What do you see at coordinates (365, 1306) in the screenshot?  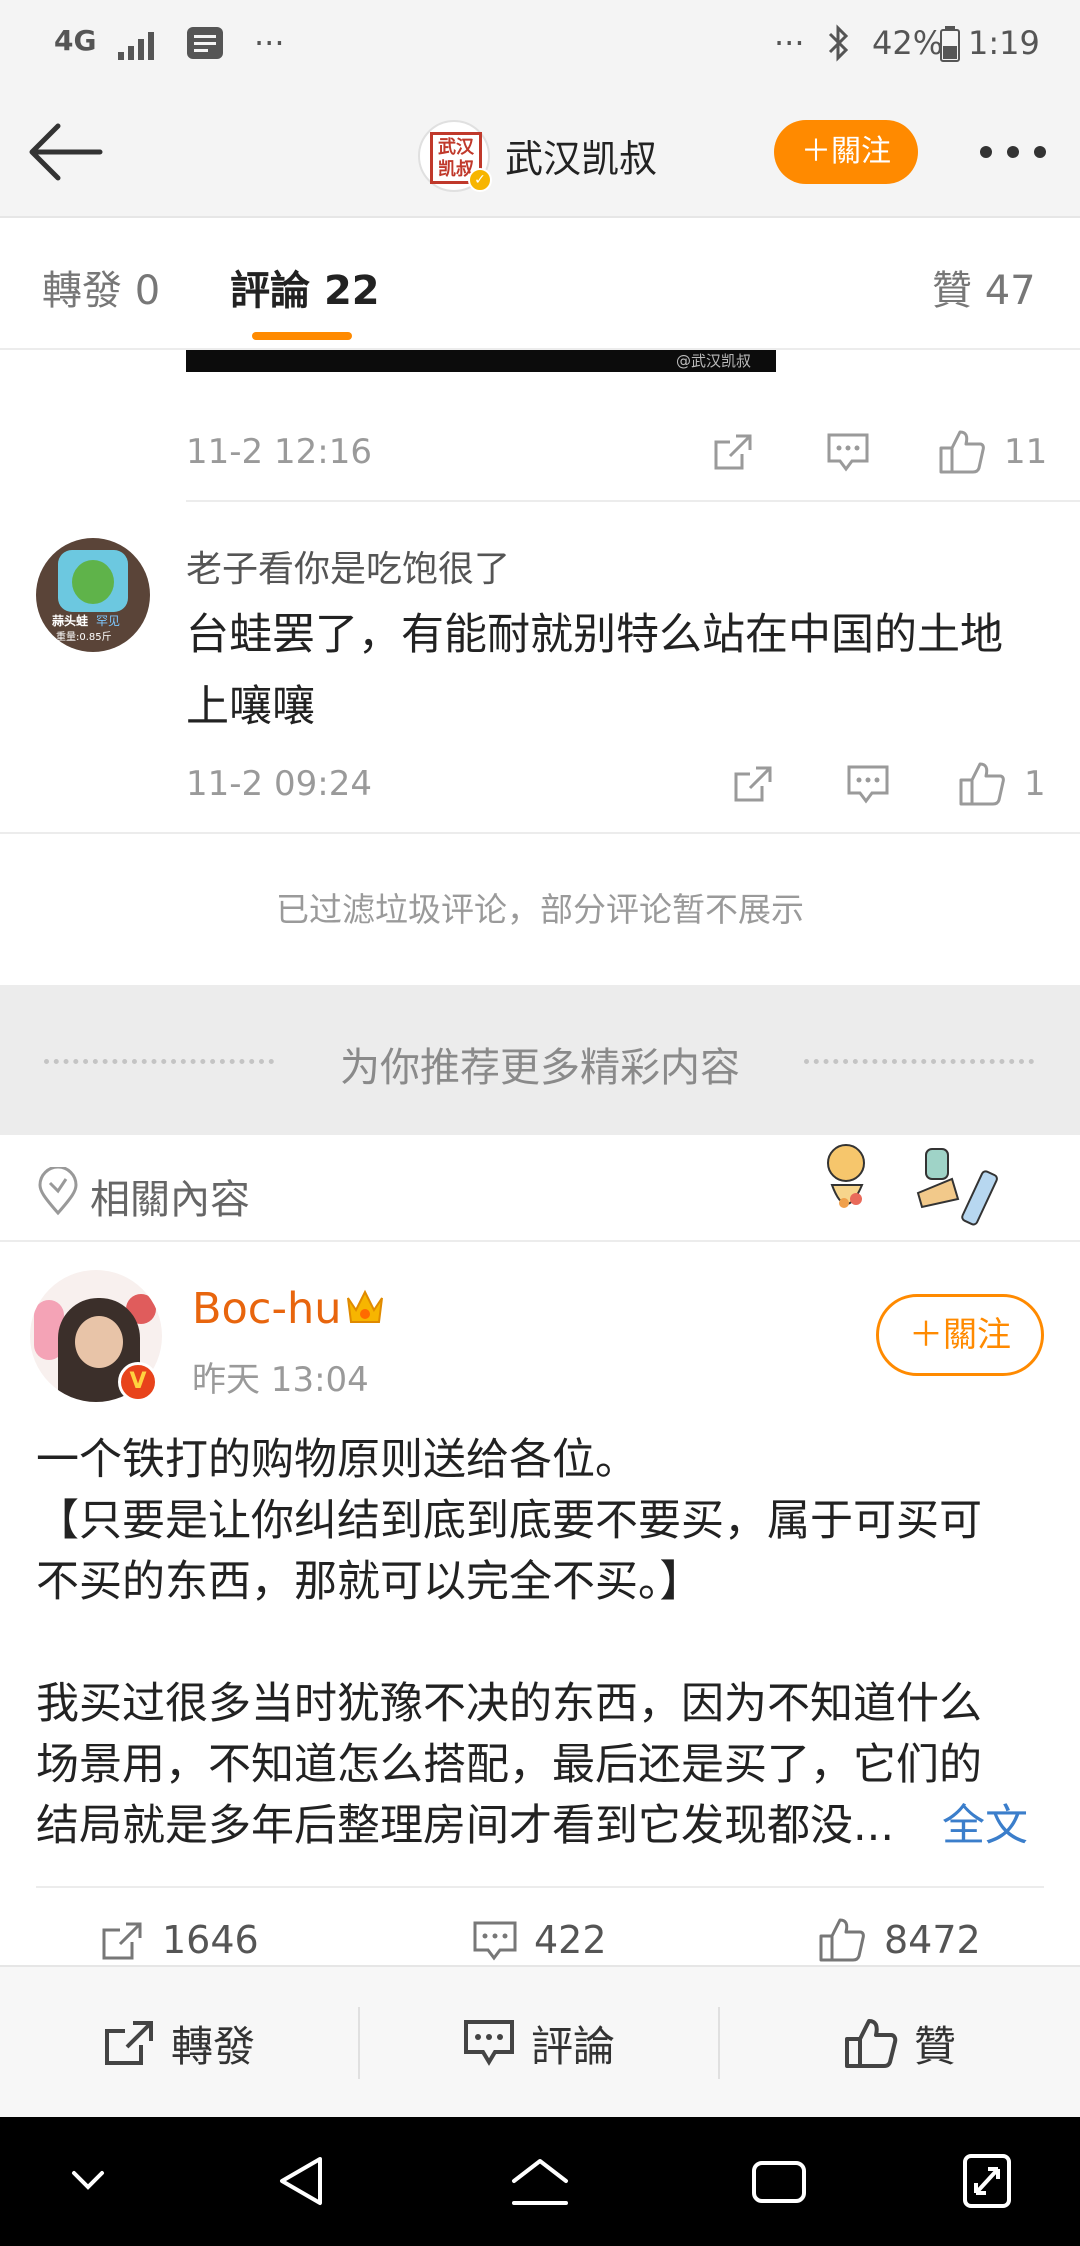 I see `vip-crown-icon` at bounding box center [365, 1306].